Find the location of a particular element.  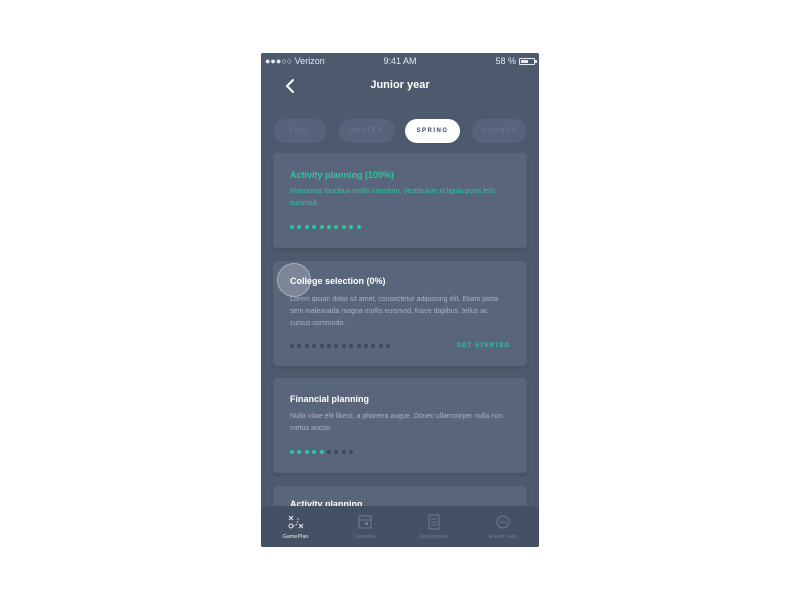

nav-bar: Junior year is located at coordinates (400, 87).